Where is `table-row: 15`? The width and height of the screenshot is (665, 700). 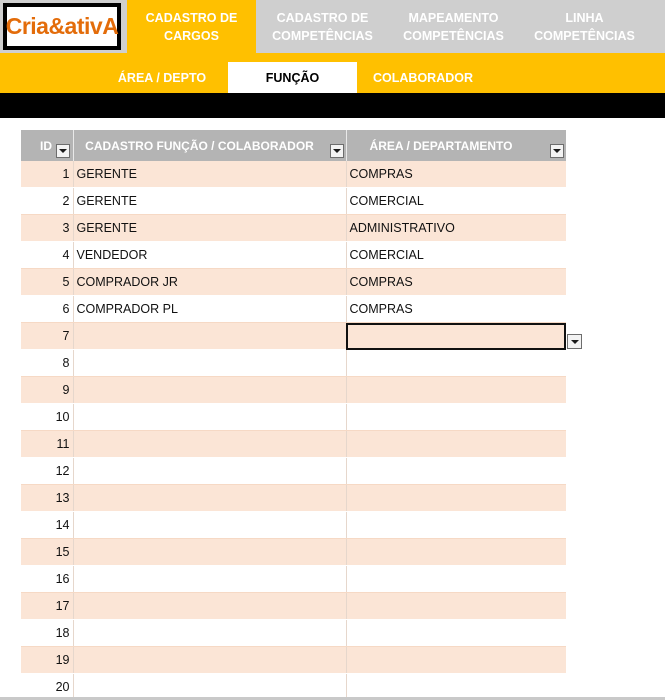
table-row: 15 is located at coordinates (293, 552).